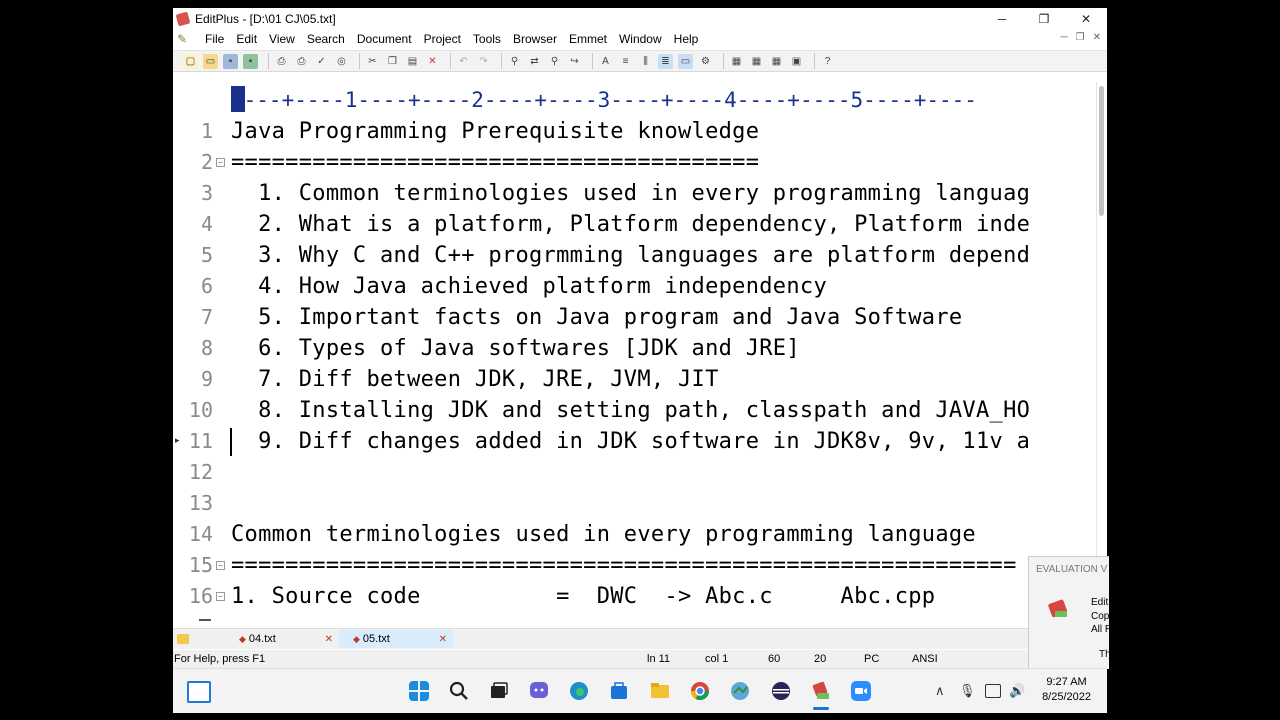  I want to click on copy-icon: ❐, so click(392, 61).